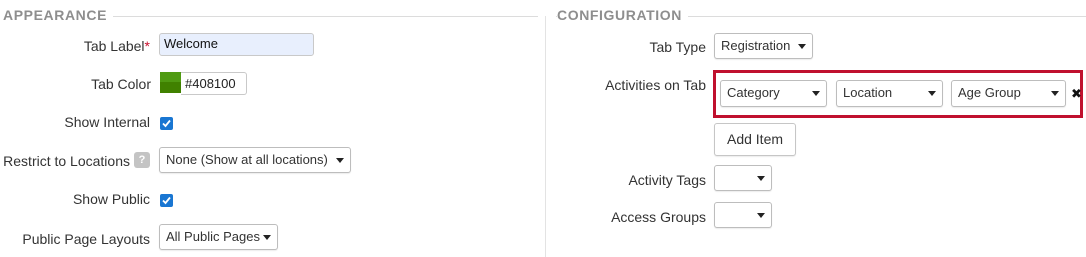 The width and height of the screenshot is (1086, 257). What do you see at coordinates (236, 44) in the screenshot?
I see `tab-label-input: Welcome` at bounding box center [236, 44].